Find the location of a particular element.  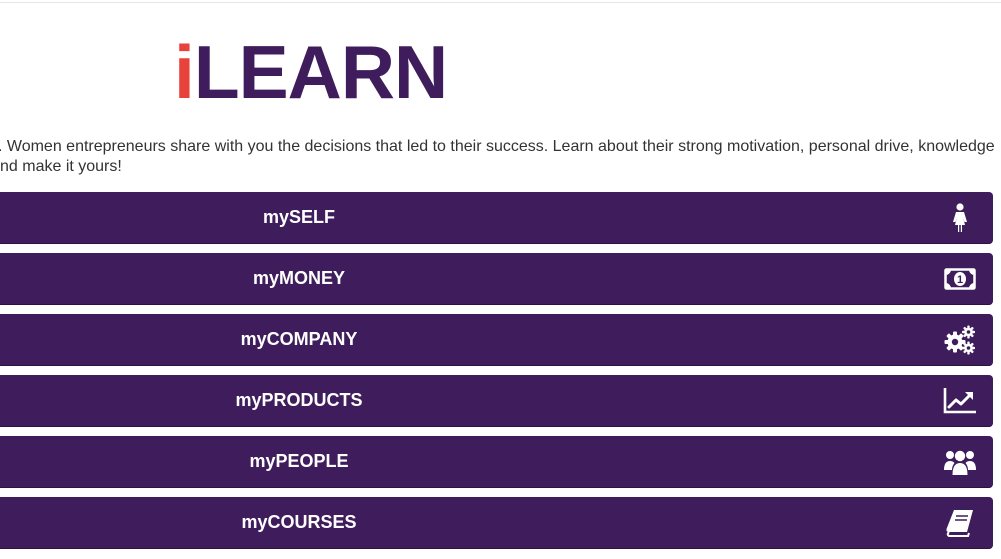

logo-wordmark: LEARN is located at coordinates (320, 72).